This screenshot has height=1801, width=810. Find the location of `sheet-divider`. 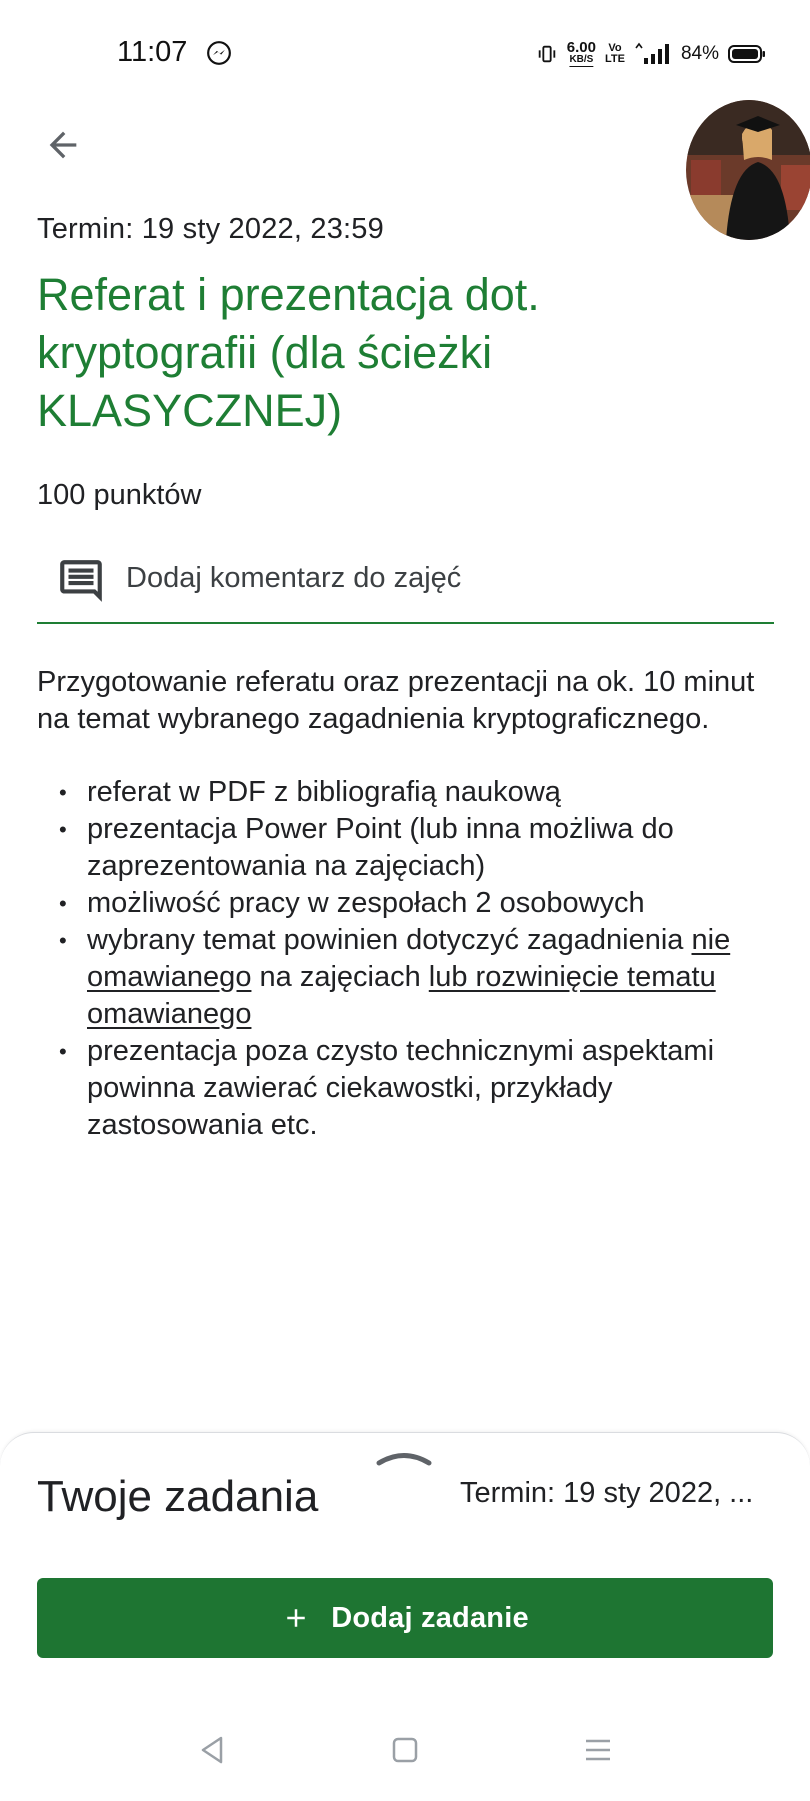

sheet-divider is located at coordinates (405, 1566).